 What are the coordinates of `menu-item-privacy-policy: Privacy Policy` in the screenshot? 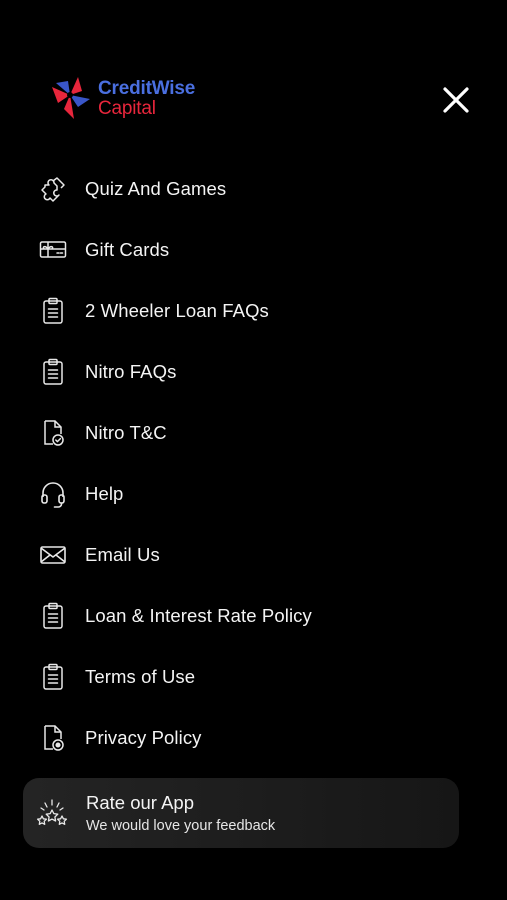 It's located at (253, 737).